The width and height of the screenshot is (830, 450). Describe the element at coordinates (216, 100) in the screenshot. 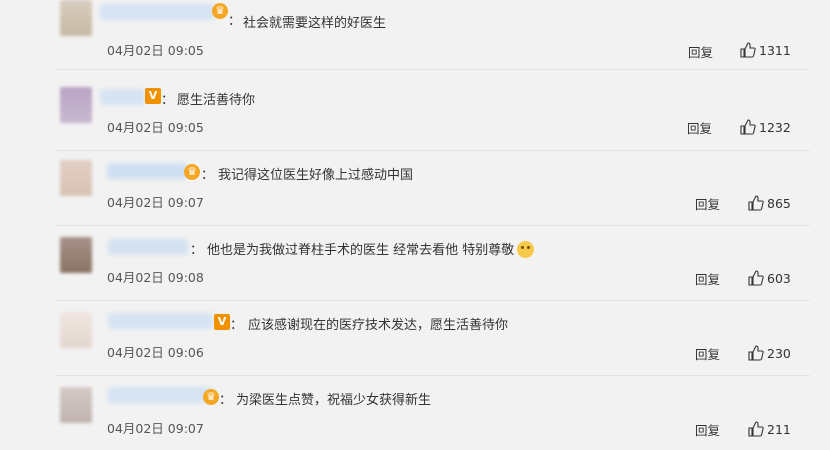

I see `comment-text: 愿生活善待你` at that location.